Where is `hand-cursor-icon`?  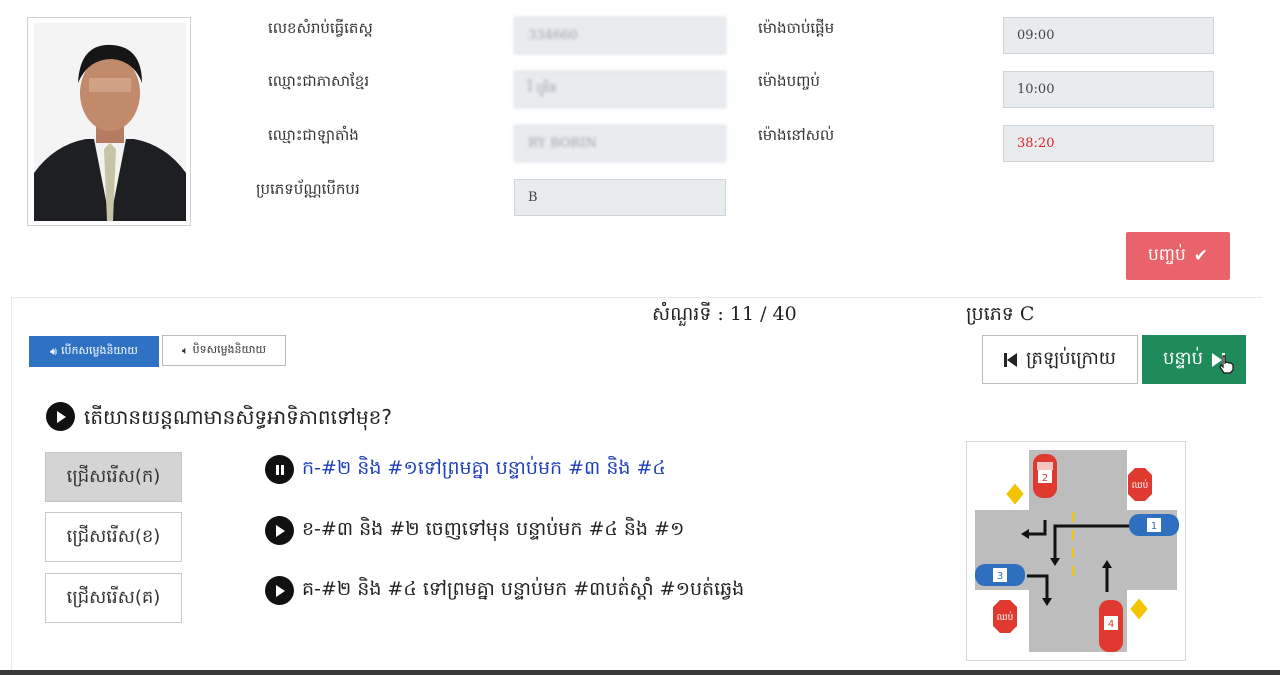
hand-cursor-icon is located at coordinates (1226, 364).